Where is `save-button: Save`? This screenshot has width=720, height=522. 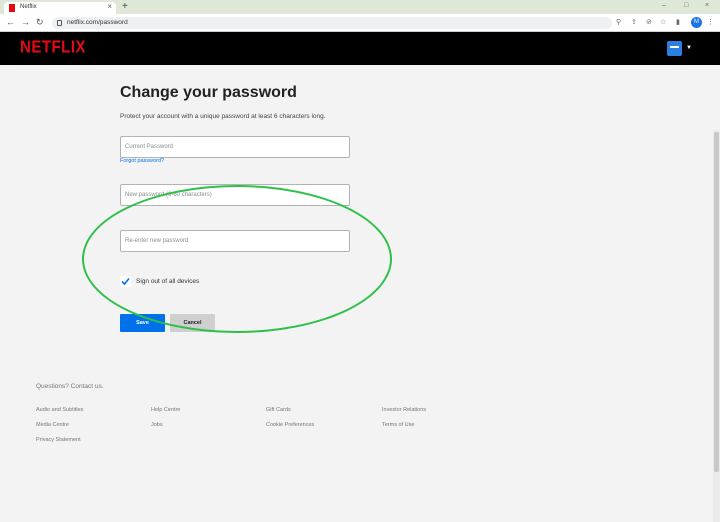 save-button: Save is located at coordinates (142, 323).